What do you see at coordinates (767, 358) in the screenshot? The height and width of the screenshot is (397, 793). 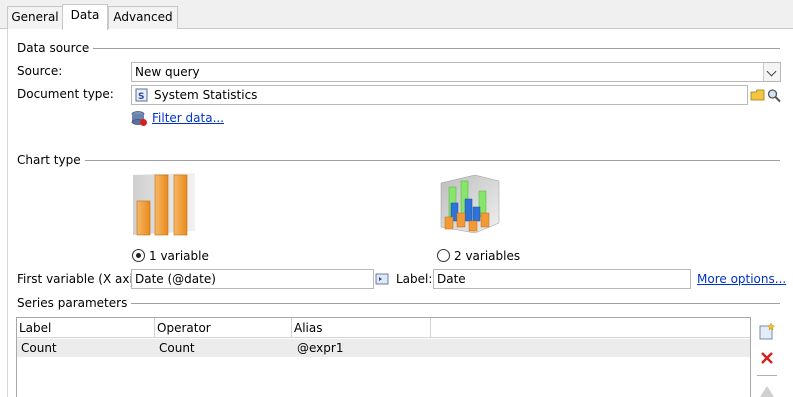 I see `delete-row-icon` at bounding box center [767, 358].